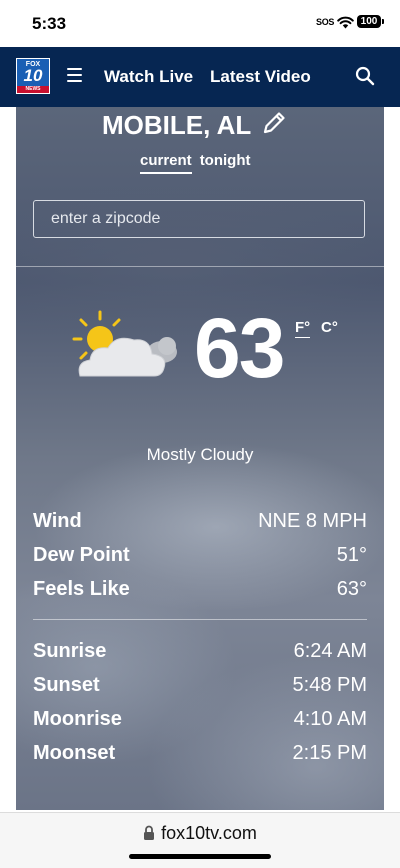 The width and height of the screenshot is (400, 868). What do you see at coordinates (200, 856) in the screenshot?
I see `home-indicator` at bounding box center [200, 856].